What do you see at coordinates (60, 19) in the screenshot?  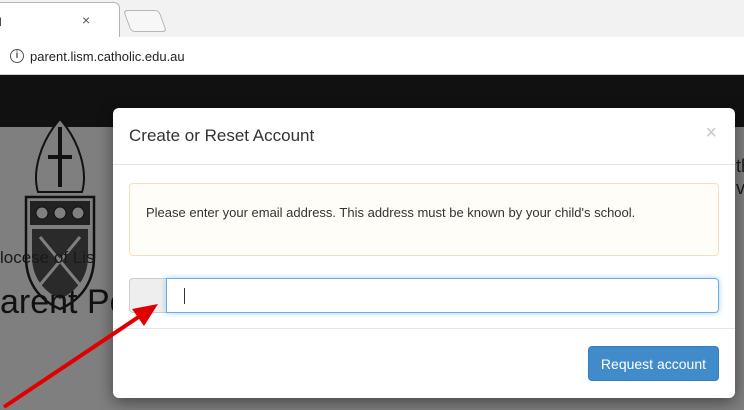 I see `browser-tab: rtal ×` at bounding box center [60, 19].